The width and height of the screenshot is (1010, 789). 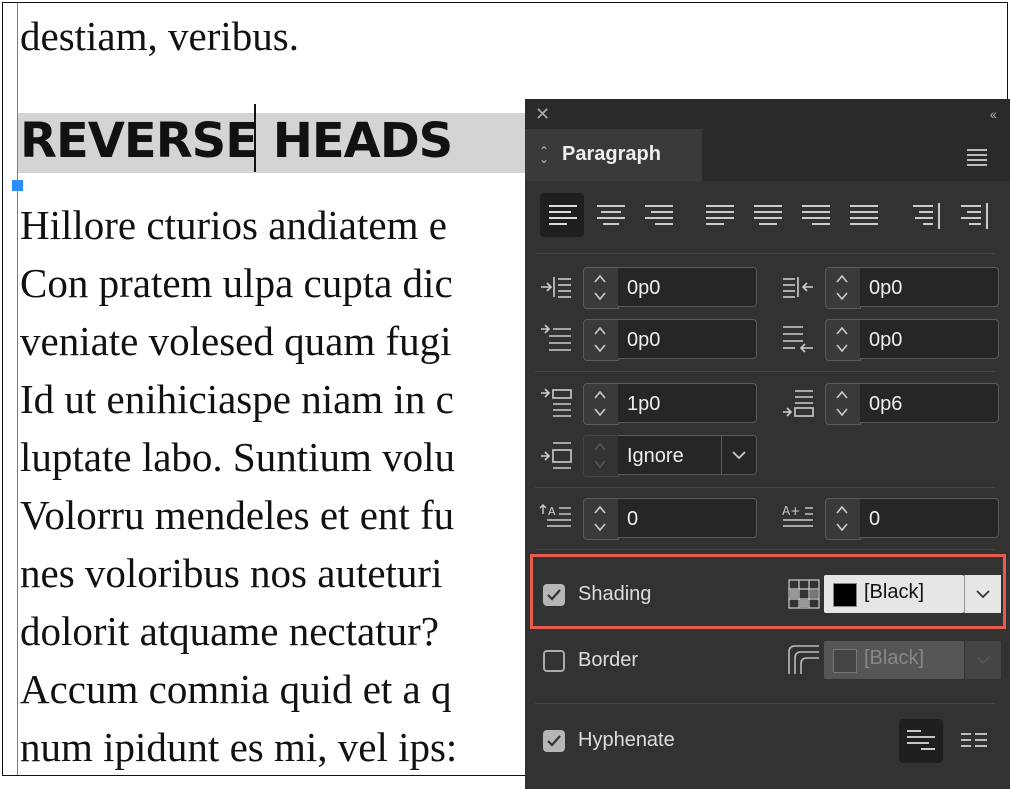 I want to click on body-text-line: Hillore cturios andiatem e, so click(x=238, y=225).